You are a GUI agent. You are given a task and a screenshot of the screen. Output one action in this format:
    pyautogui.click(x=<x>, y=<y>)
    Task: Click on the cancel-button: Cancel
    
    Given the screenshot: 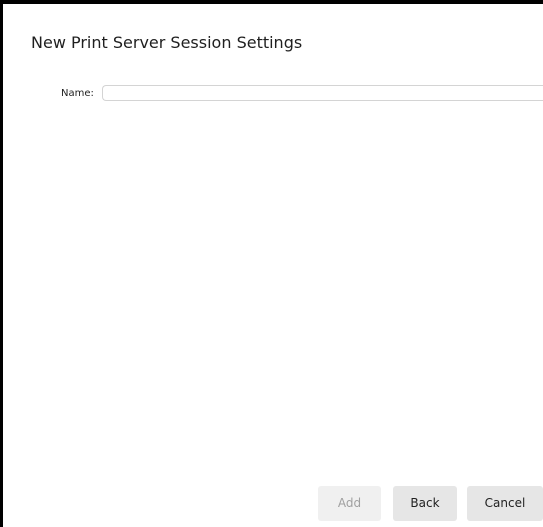 What is the action you would take?
    pyautogui.click(x=505, y=503)
    